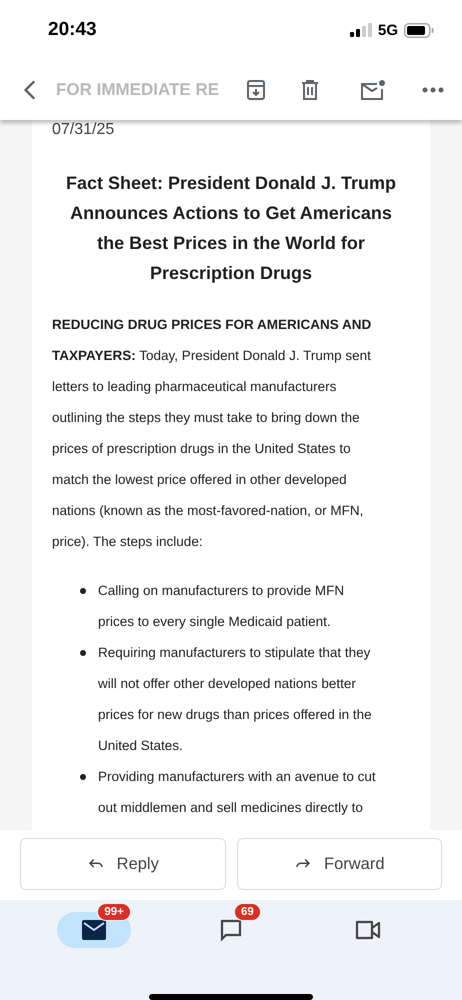 The height and width of the screenshot is (1000, 462). I want to click on envelope-dot-icon, so click(373, 90).